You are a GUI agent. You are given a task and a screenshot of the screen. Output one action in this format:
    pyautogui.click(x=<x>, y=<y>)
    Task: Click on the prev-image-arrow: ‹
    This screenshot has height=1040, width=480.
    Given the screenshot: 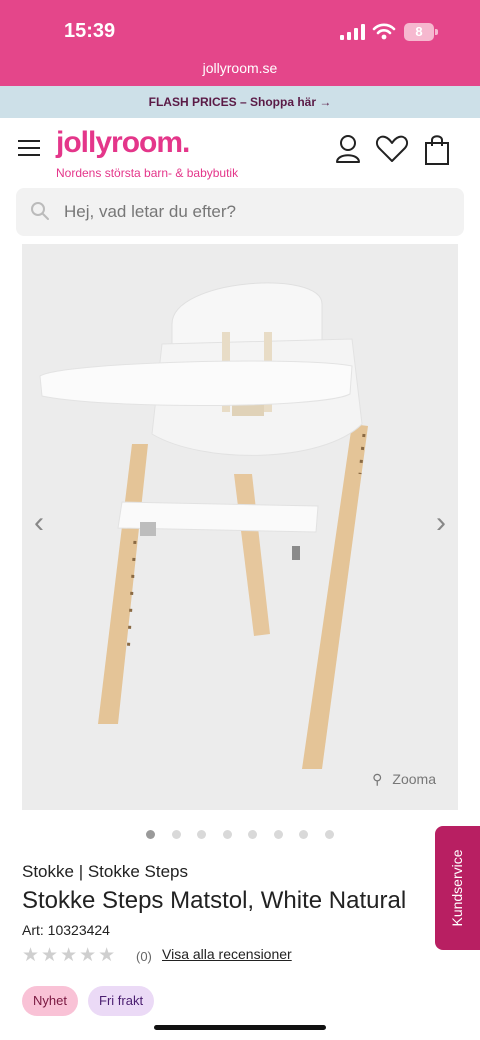 What is the action you would take?
    pyautogui.click(x=39, y=523)
    